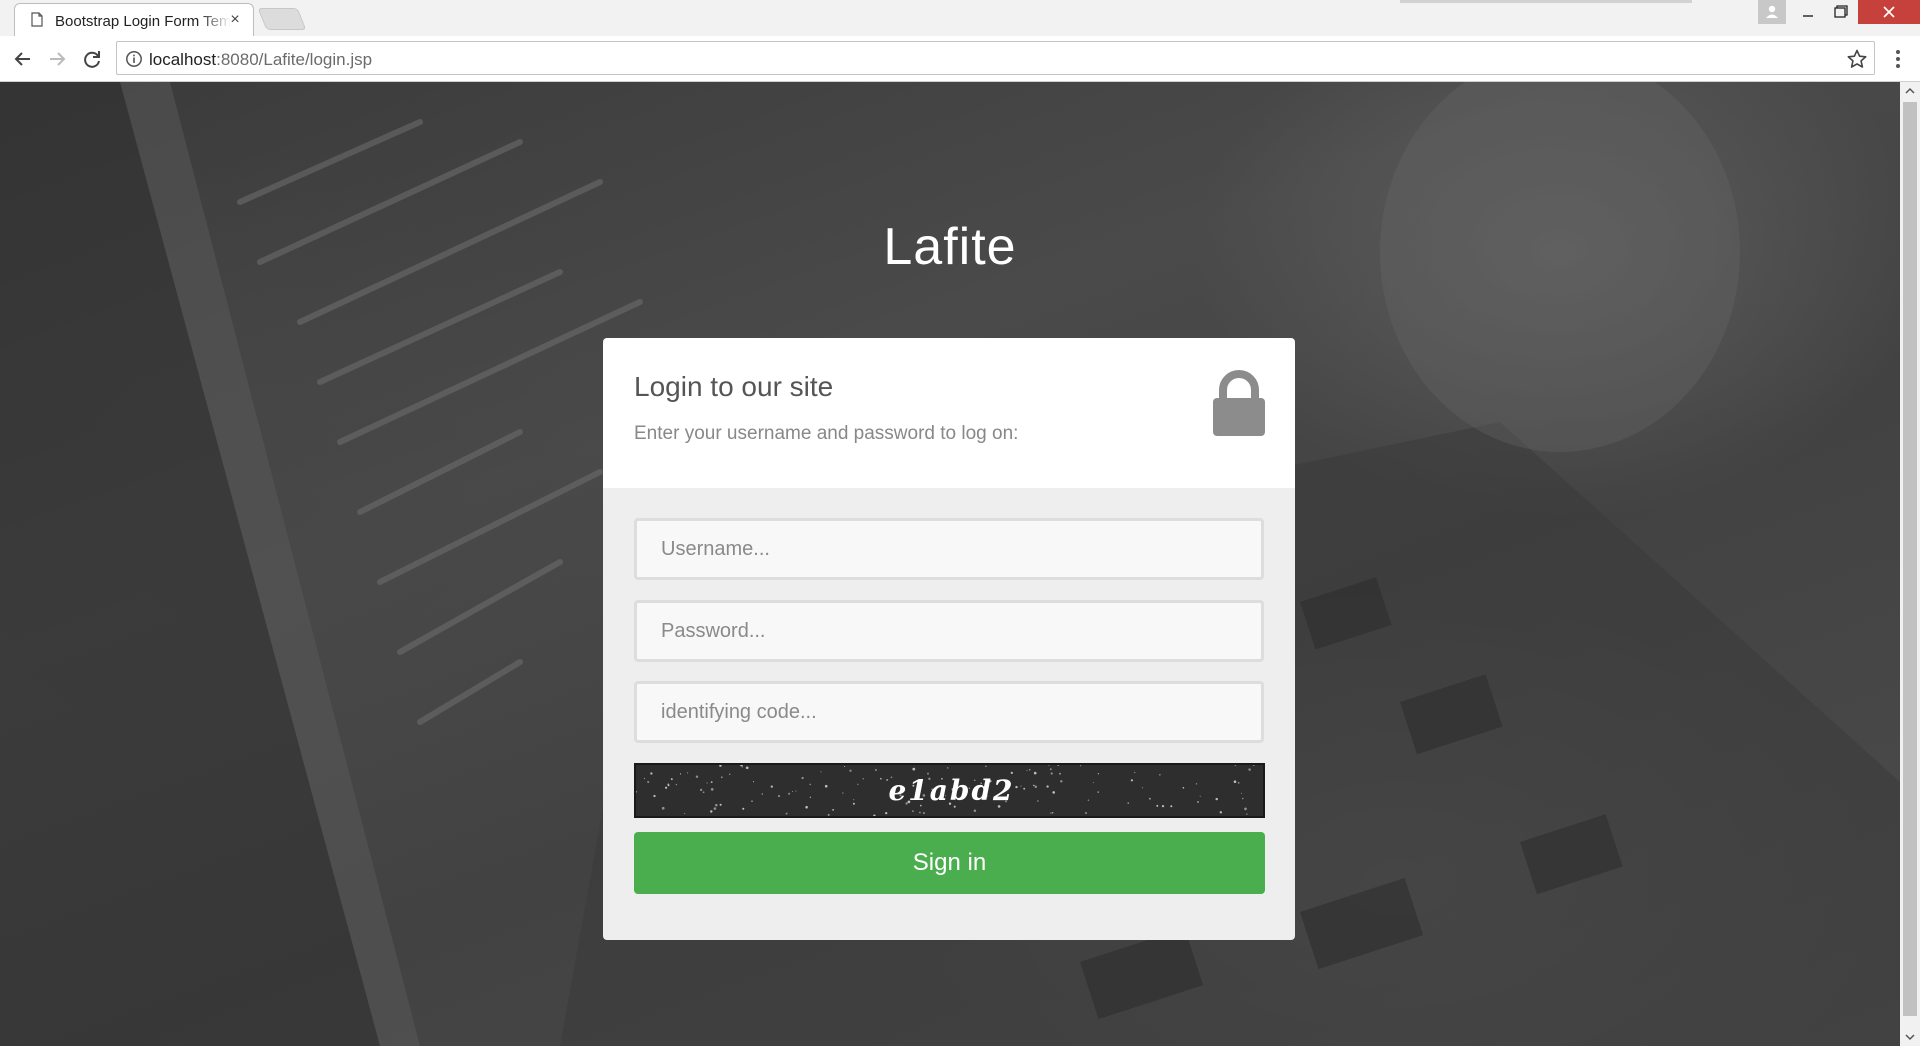 The width and height of the screenshot is (1920, 1046). I want to click on restore-icon, so click(1841, 11).